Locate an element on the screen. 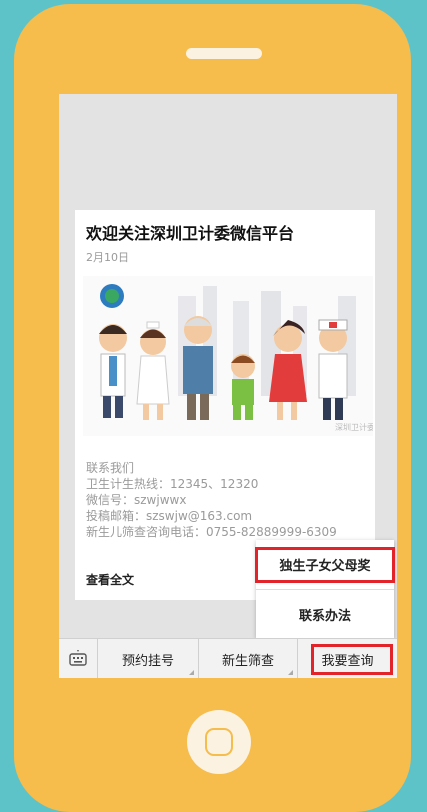 The image size is (427, 812). read-more-link: 查看全文 is located at coordinates (110, 579).